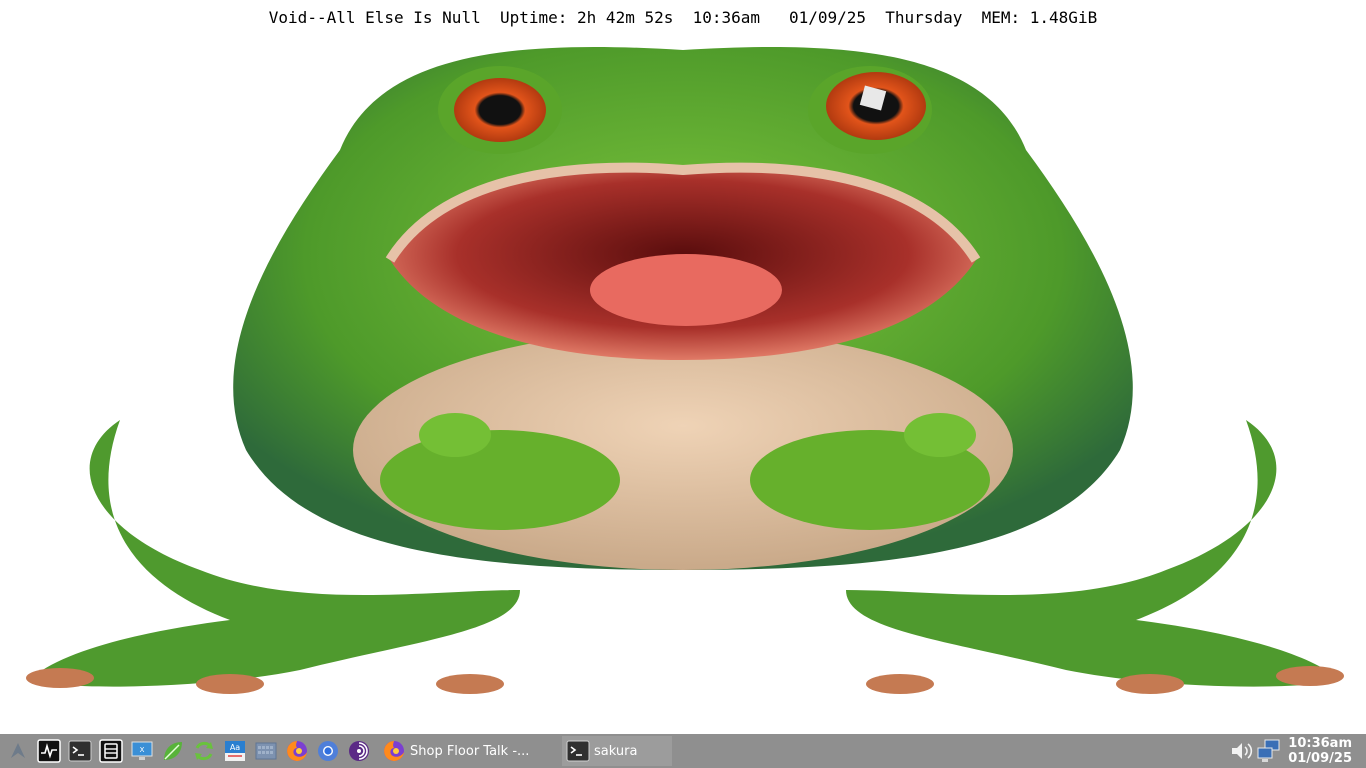 The image size is (1366, 768). I want to click on font-viewer-icon: Aa, so click(235, 751).